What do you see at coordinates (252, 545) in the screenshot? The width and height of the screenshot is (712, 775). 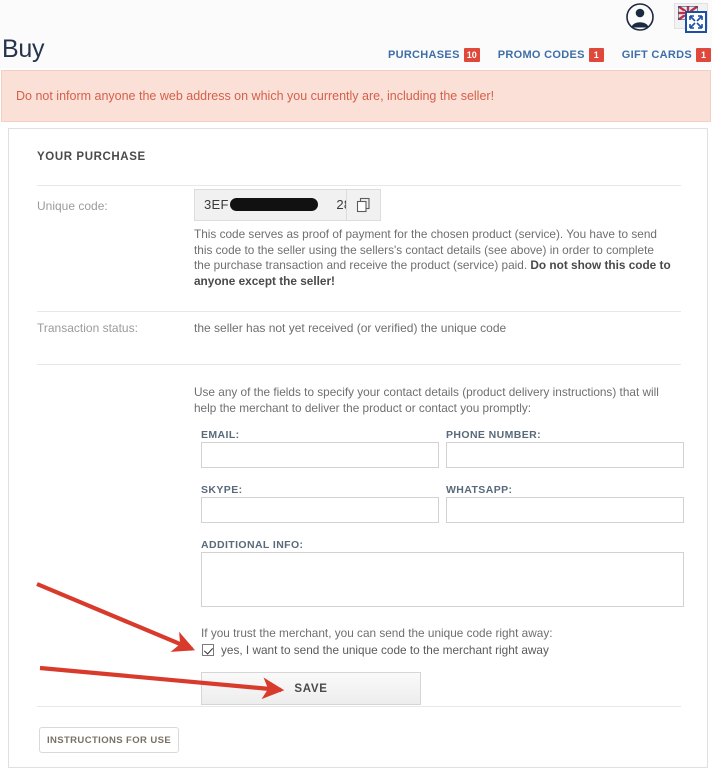 I see `additional-info-label: ADDITIONAL INFO:` at bounding box center [252, 545].